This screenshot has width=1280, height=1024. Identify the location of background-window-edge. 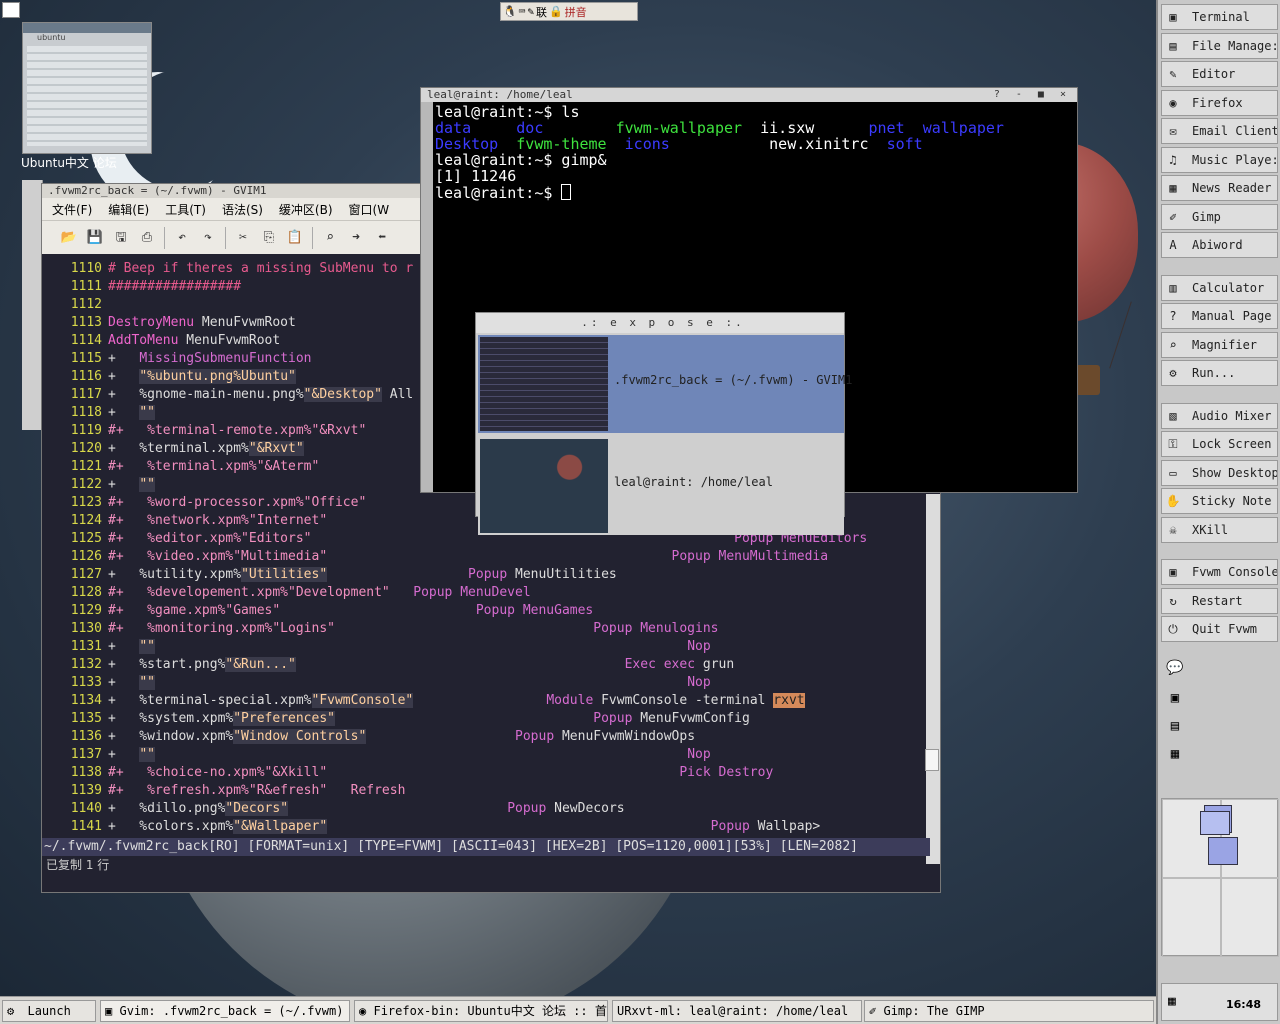
(32, 305).